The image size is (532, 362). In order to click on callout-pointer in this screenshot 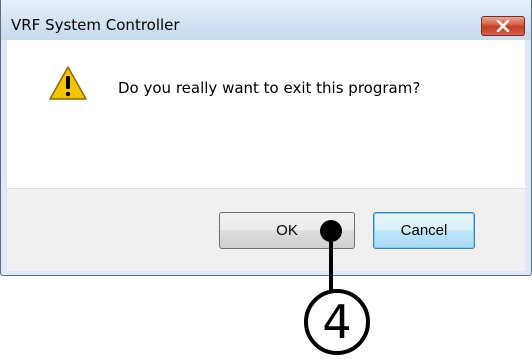, I will do `click(337, 287)`.